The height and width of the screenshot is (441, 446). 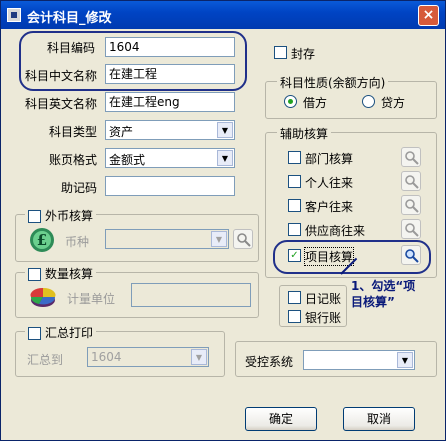 I want to click on page-format-select: 金额式 ▼, so click(x=170, y=158).